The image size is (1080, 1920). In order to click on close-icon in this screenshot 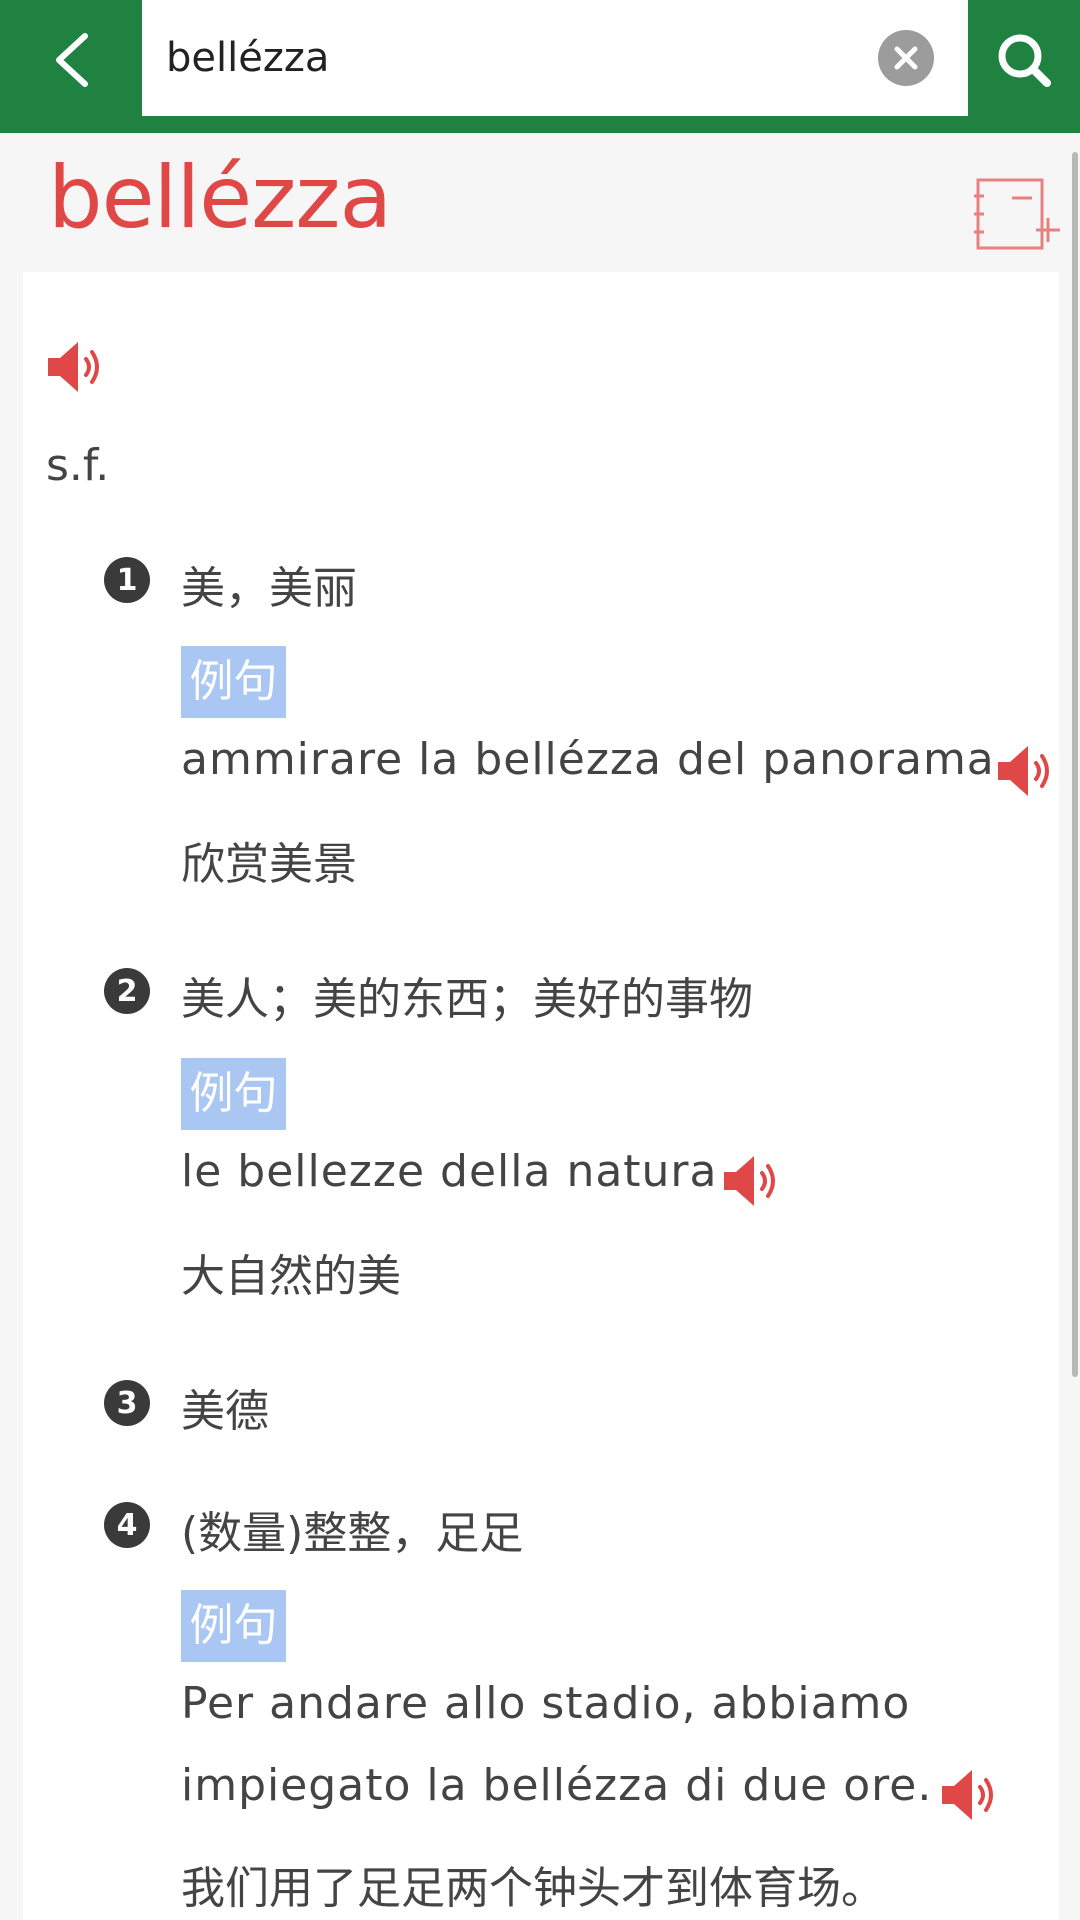, I will do `click(906, 58)`.